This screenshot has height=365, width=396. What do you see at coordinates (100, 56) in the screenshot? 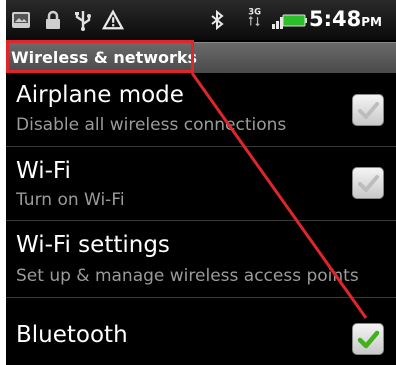
I see `annotation-highlight-box` at bounding box center [100, 56].